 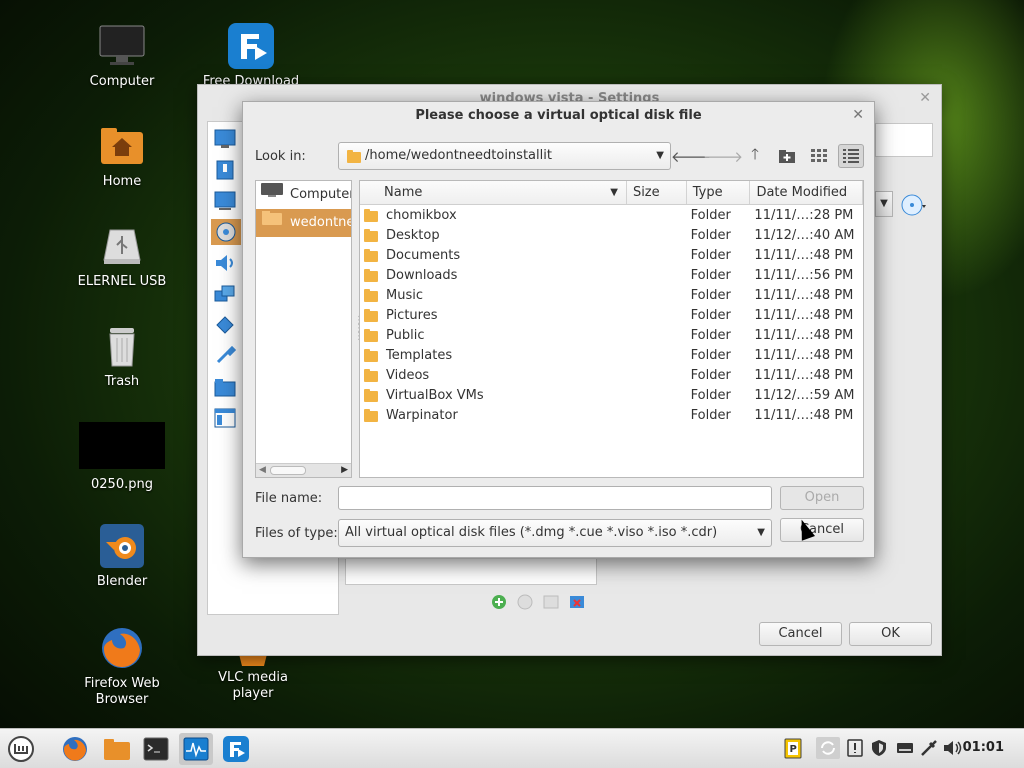 What do you see at coordinates (611, 296) in the screenshot?
I see `table-row: Music Folder 11/11/…:48 PM` at bounding box center [611, 296].